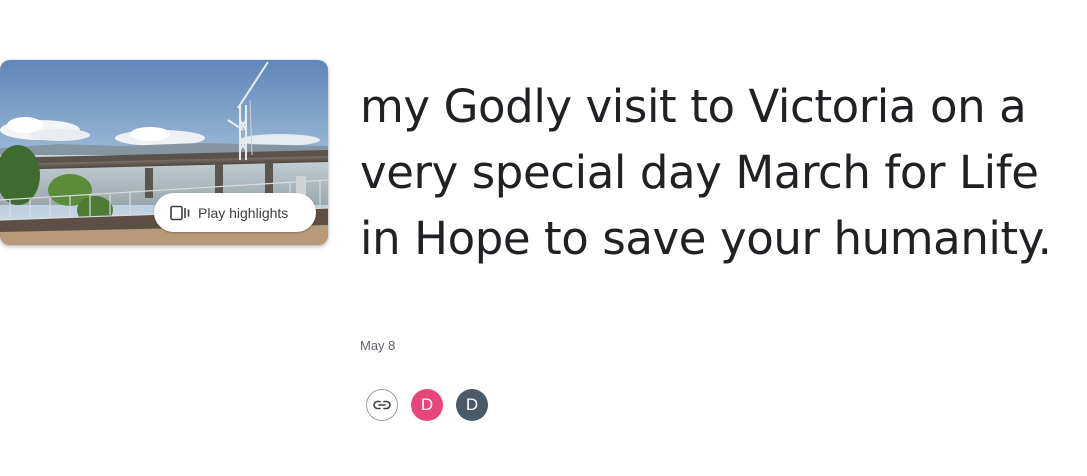 The width and height of the screenshot is (1087, 476). I want to click on share-link-button, so click(382, 405).